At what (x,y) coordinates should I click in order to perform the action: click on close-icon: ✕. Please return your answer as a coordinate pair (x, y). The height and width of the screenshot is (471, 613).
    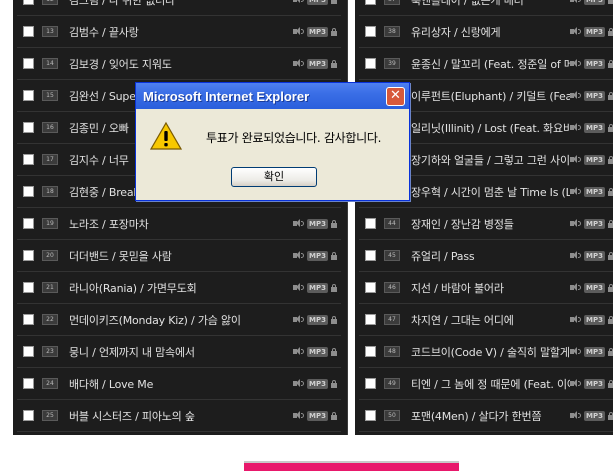
    Looking at the image, I should click on (395, 96).